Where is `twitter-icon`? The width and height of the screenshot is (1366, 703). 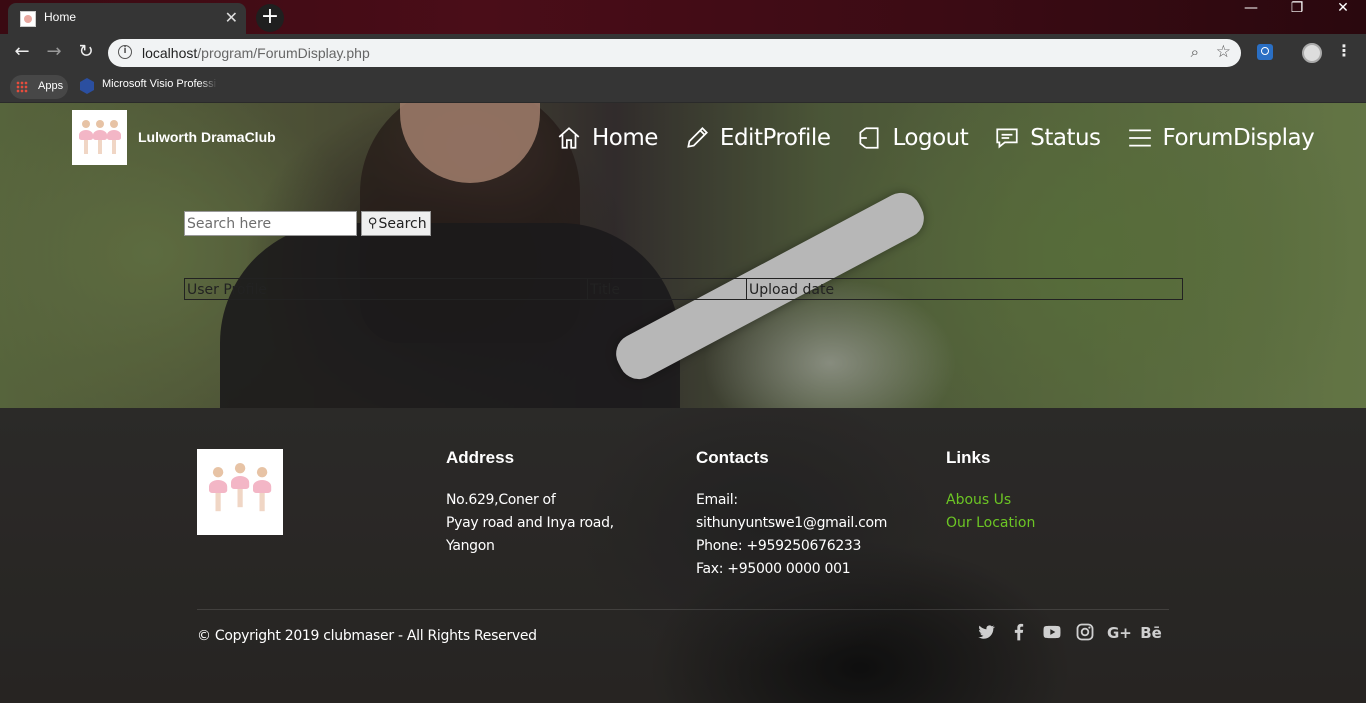 twitter-icon is located at coordinates (986, 633).